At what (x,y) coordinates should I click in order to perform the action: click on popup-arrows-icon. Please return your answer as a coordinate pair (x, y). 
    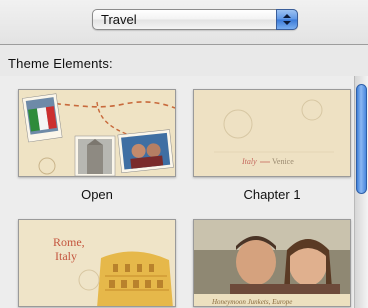
    Looking at the image, I should click on (287, 19).